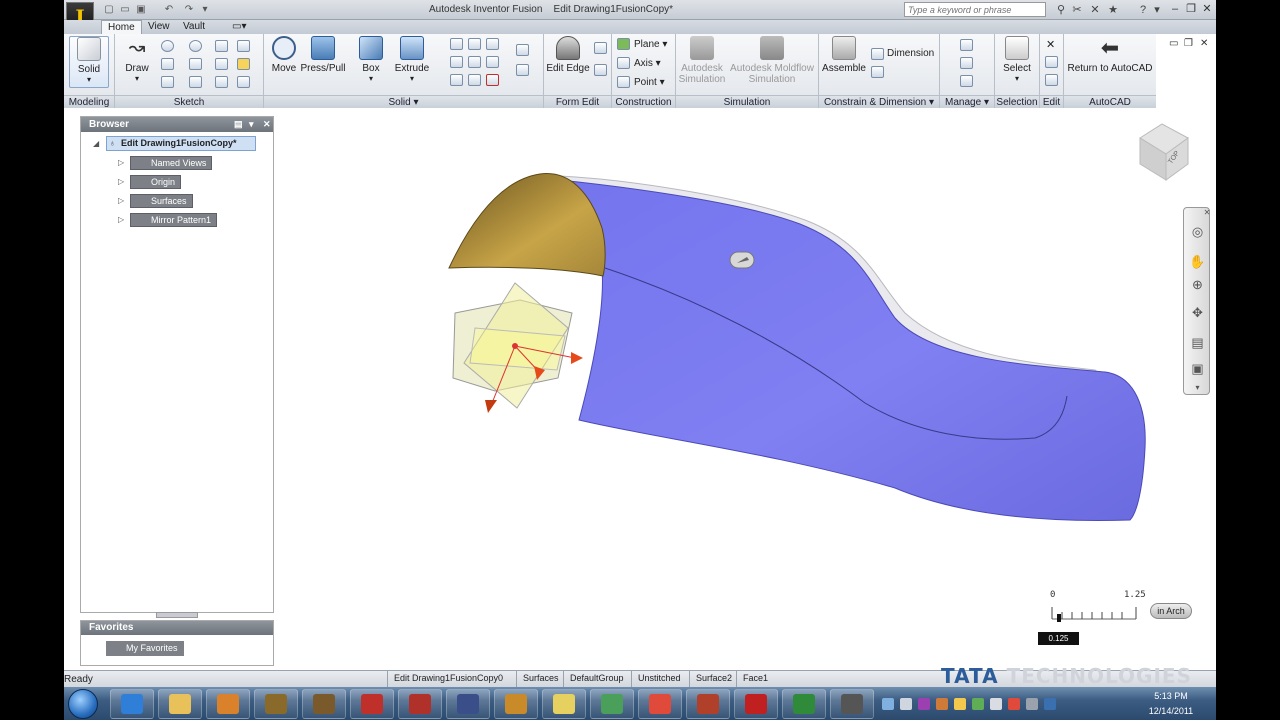  What do you see at coordinates (1017, 59) in the screenshot?
I see `select-button: Select ▾` at bounding box center [1017, 59].